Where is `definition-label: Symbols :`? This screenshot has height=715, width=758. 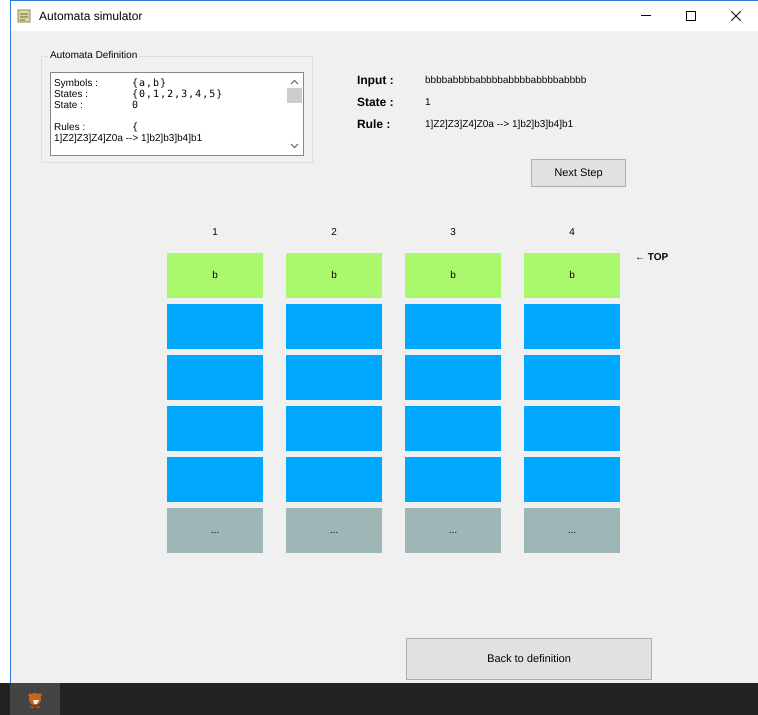 definition-label: Symbols : is located at coordinates (76, 83).